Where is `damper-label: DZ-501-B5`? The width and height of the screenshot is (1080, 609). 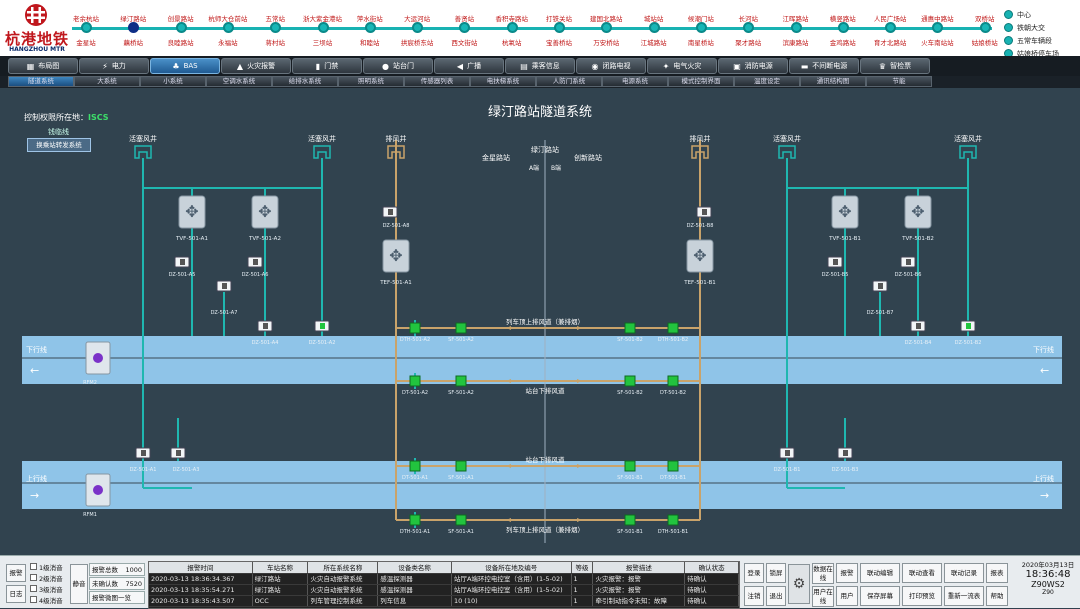
damper-label: DZ-501-B5 is located at coordinates (835, 275).